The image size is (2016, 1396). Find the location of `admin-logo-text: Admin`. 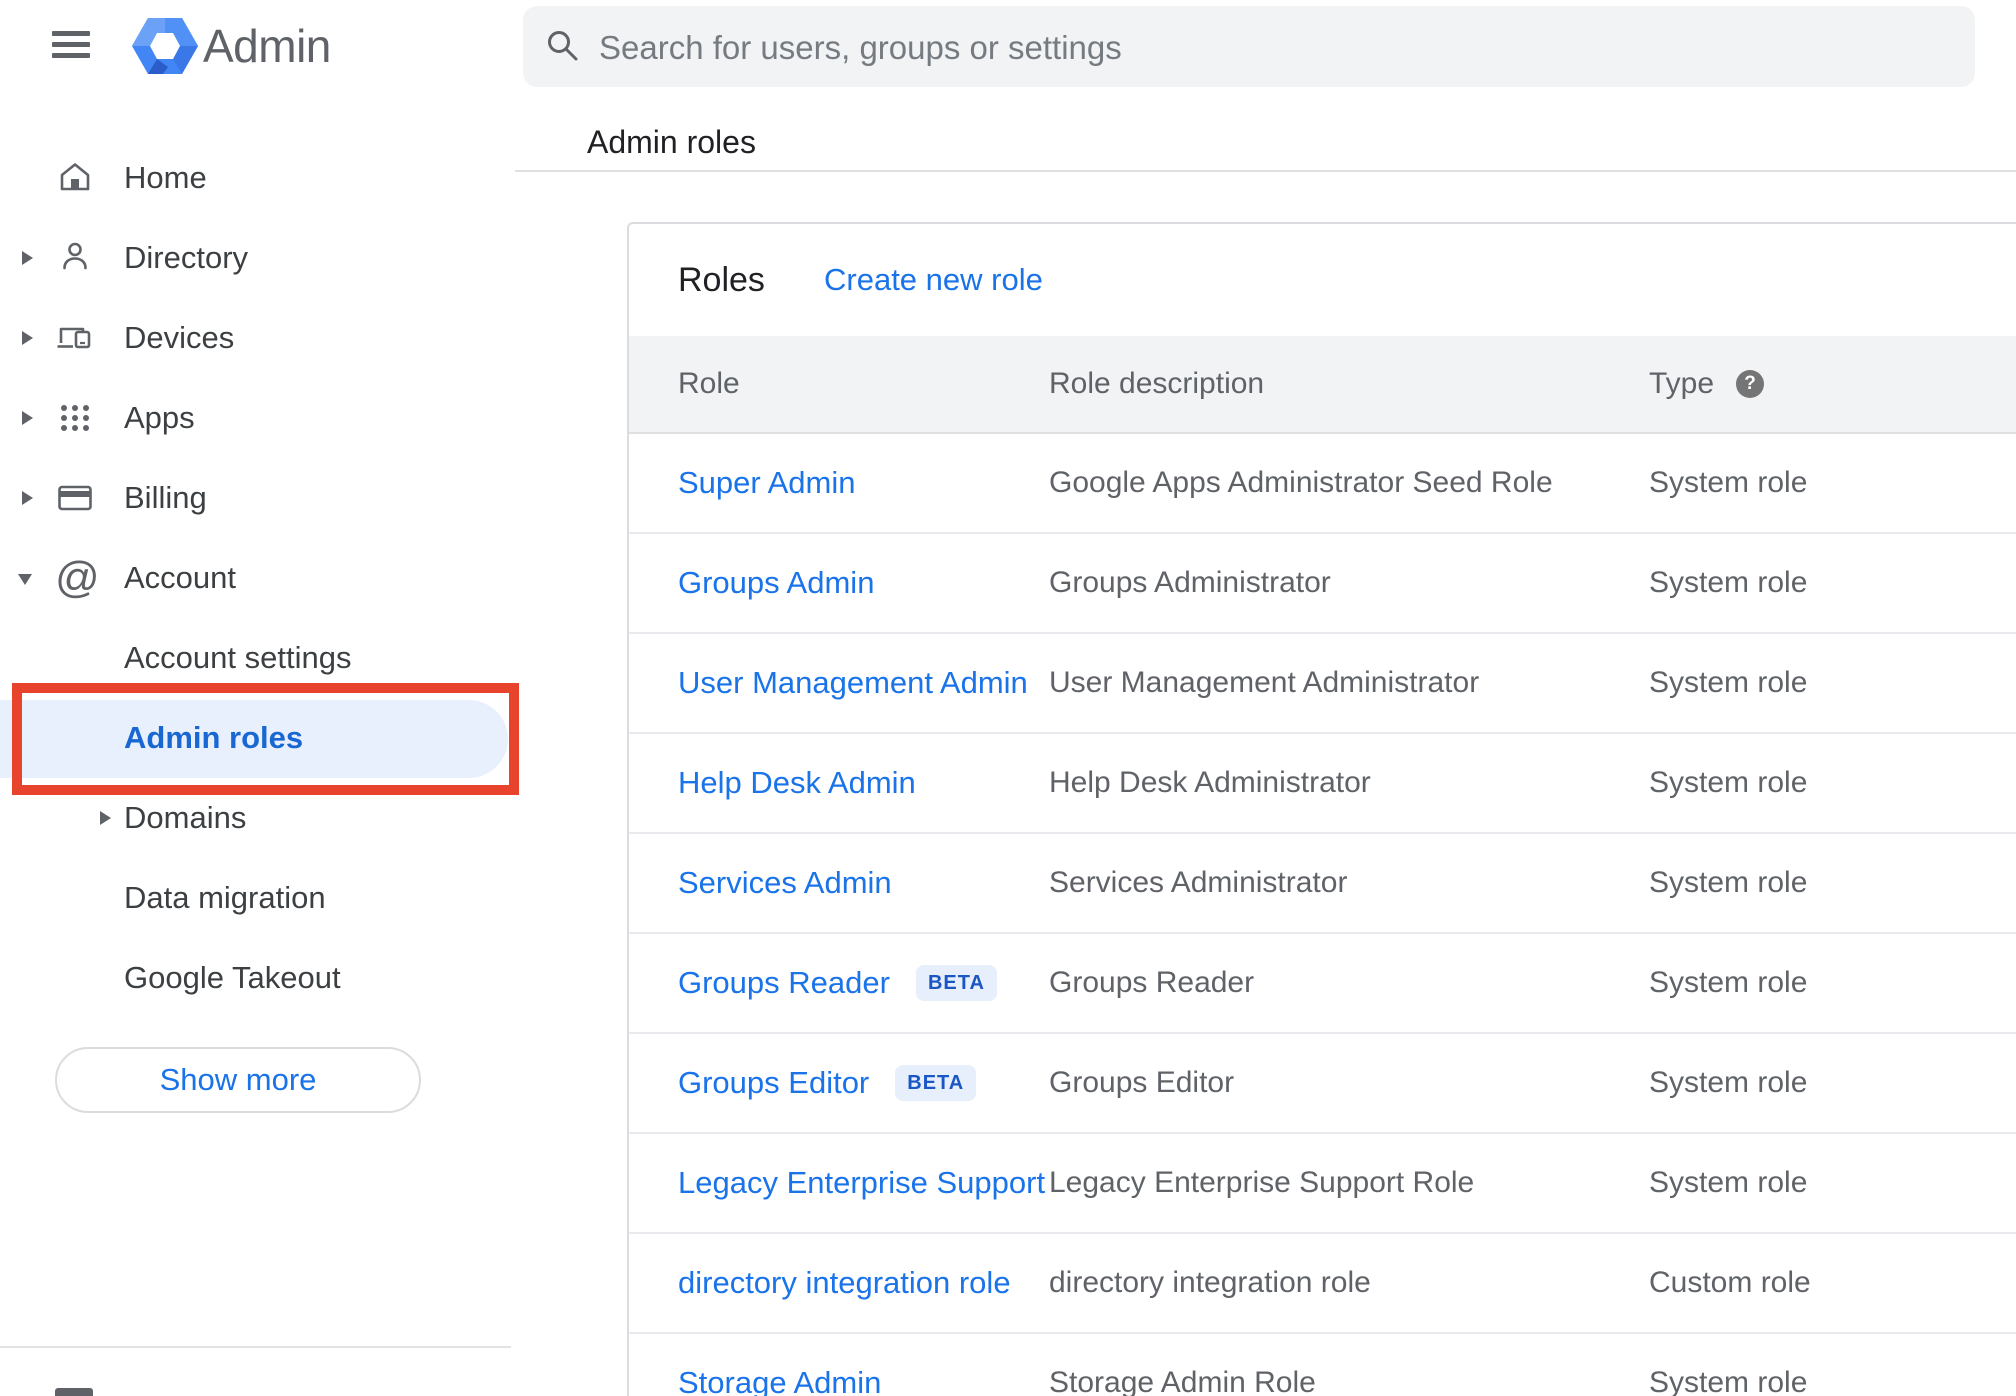

admin-logo-text: Admin is located at coordinates (267, 46).